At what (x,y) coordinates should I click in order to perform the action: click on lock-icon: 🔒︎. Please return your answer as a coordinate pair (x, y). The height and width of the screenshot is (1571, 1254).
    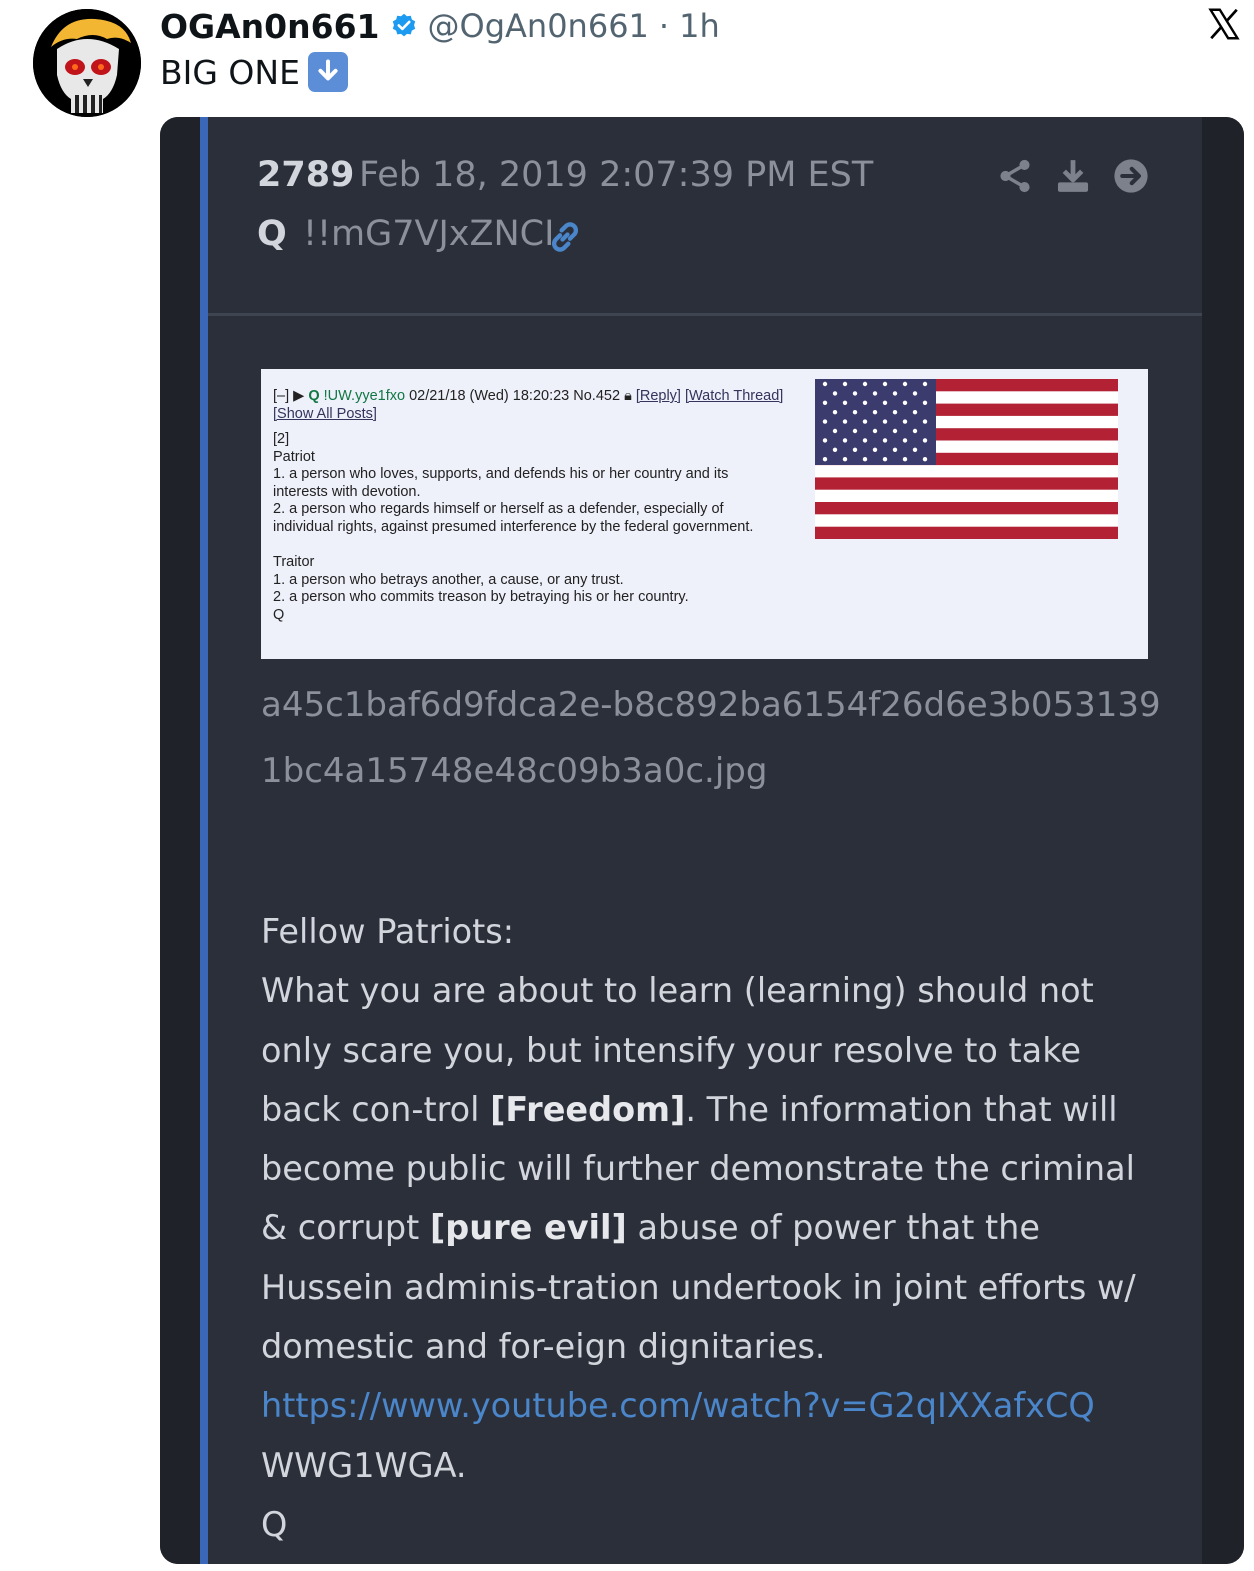
    Looking at the image, I should click on (628, 396).